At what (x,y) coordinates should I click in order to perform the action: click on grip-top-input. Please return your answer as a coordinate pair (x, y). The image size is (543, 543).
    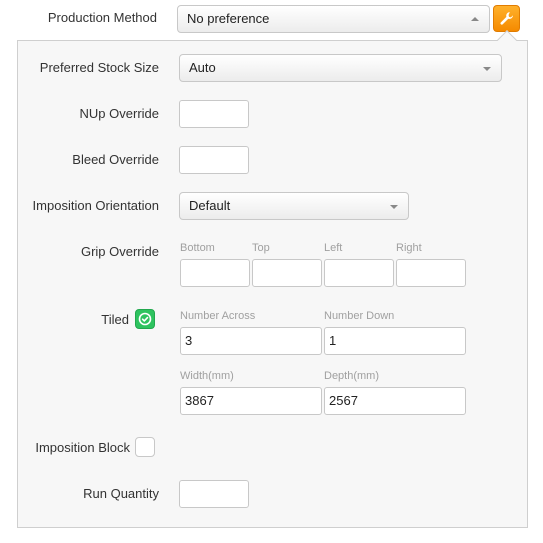
    Looking at the image, I should click on (287, 273).